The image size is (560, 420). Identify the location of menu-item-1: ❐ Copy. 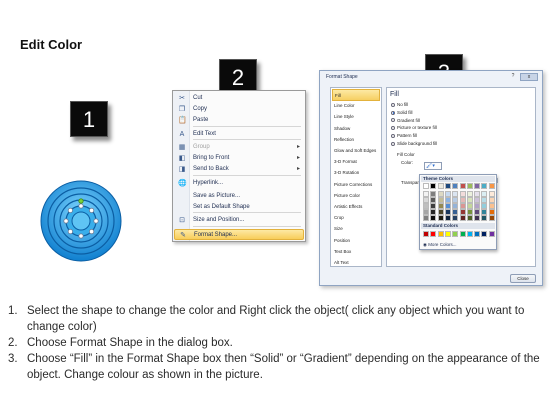
(239, 109).